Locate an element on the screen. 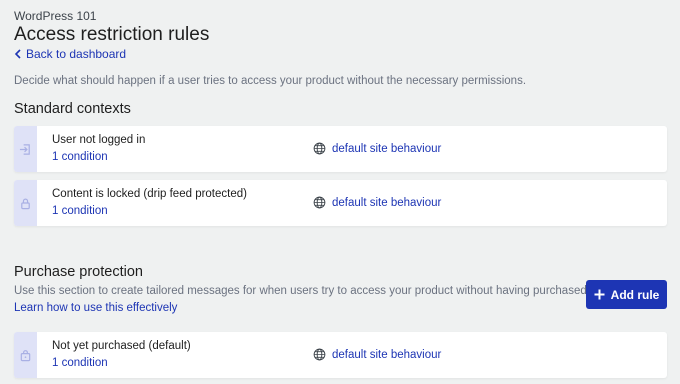 This screenshot has width=680, height=384. sign-in-icon is located at coordinates (24, 149).